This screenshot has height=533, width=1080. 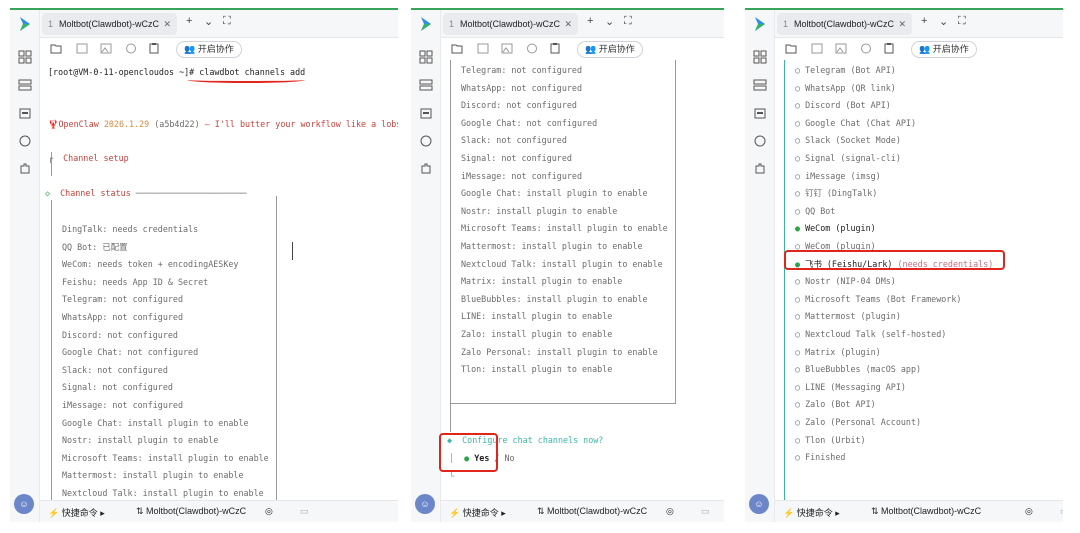 I want to click on channel-option: ○ Signal (signal-cli), so click(x=848, y=158).